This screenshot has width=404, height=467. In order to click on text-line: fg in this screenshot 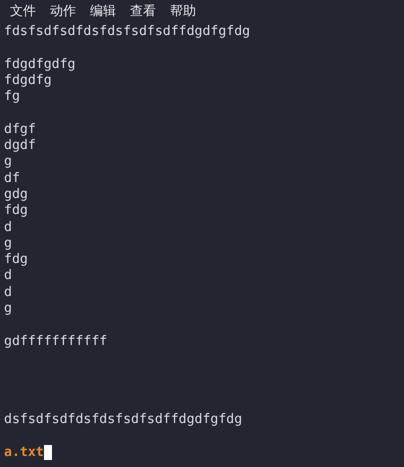, I will do `click(12, 97)`.